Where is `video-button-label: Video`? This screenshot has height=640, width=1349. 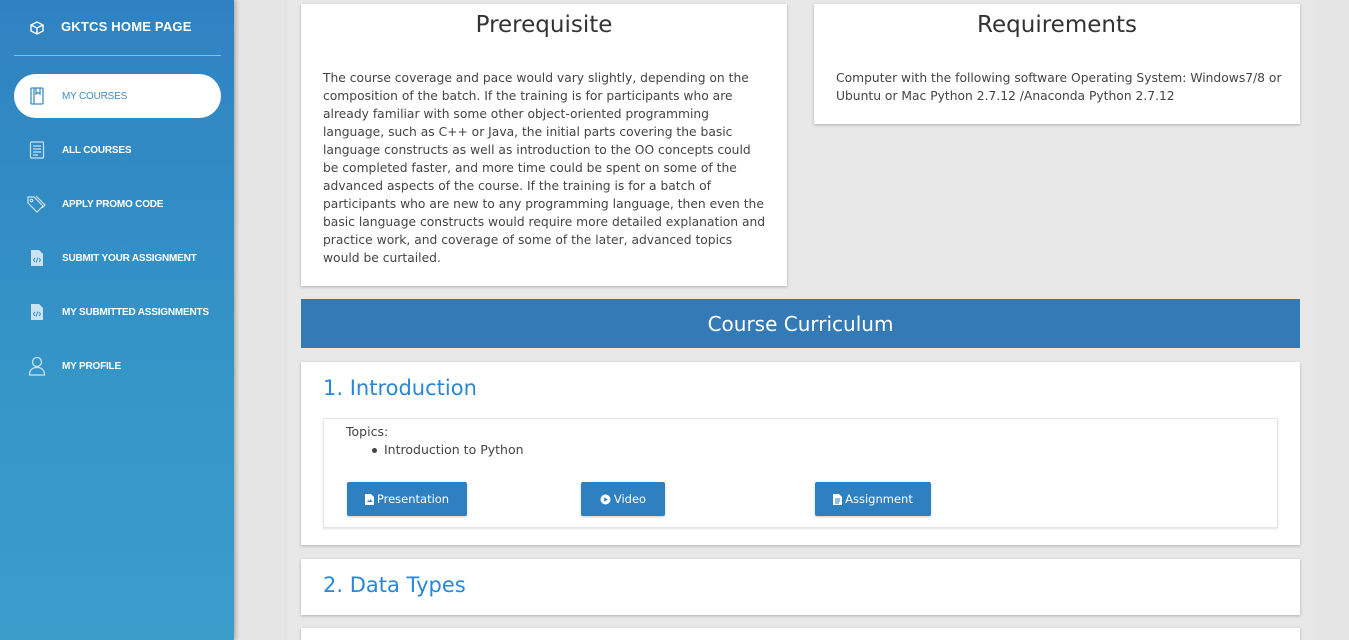 video-button-label: Video is located at coordinates (630, 499).